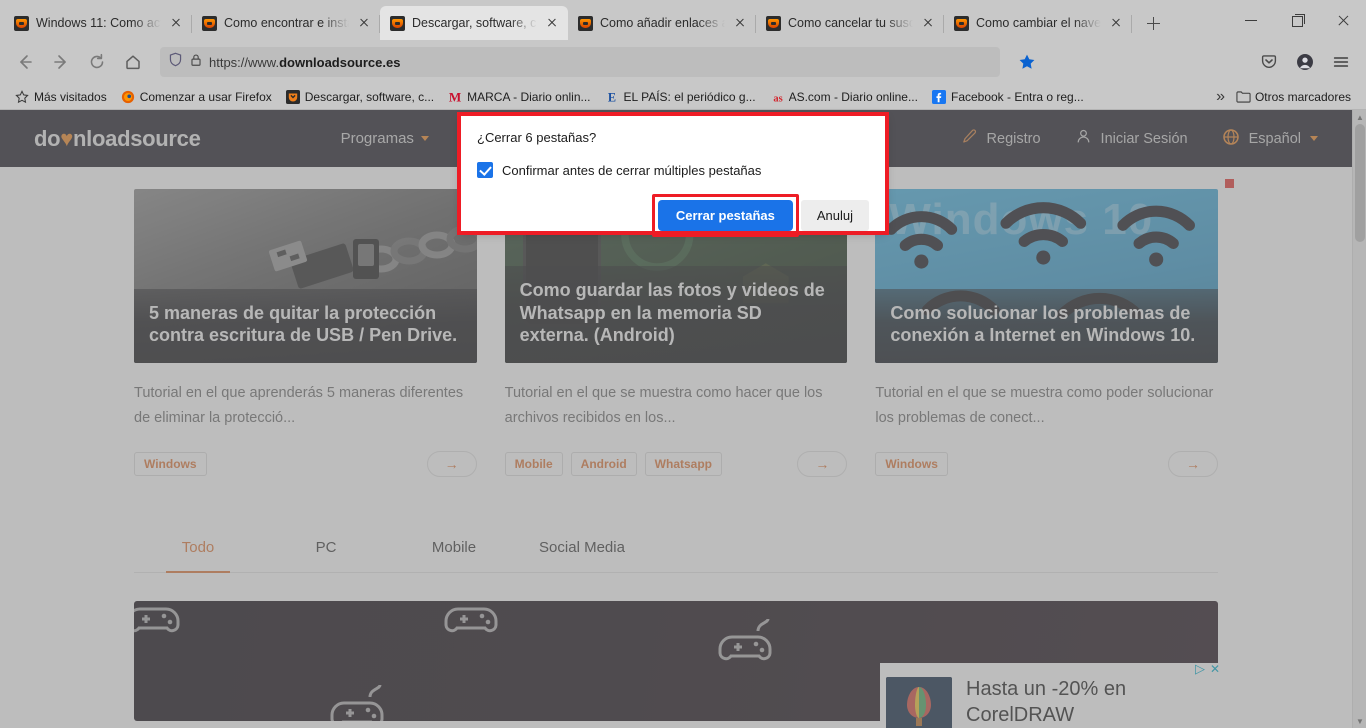 The image size is (1366, 728). I want to click on facebook-icon, so click(938, 96).